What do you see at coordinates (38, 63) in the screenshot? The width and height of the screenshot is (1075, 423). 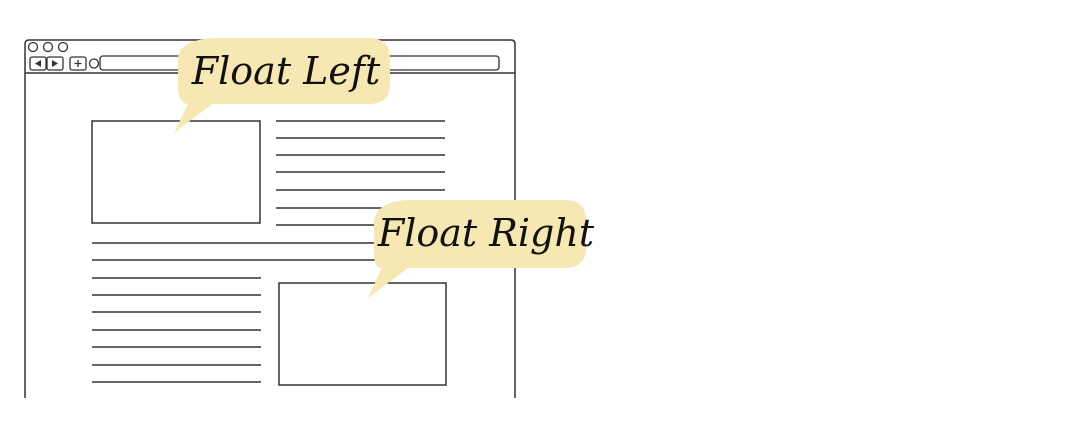 I see `back-arrow-icon` at bounding box center [38, 63].